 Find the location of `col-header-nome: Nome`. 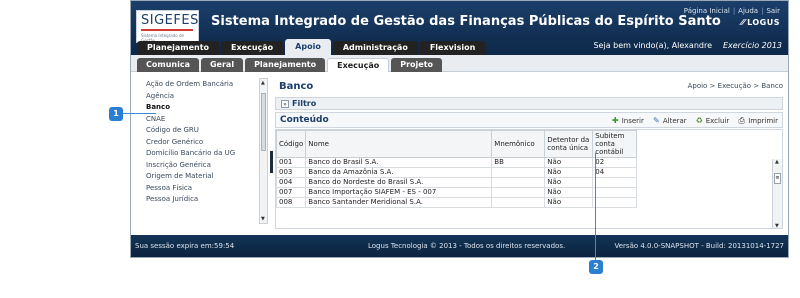

col-header-nome: Nome is located at coordinates (399, 144).